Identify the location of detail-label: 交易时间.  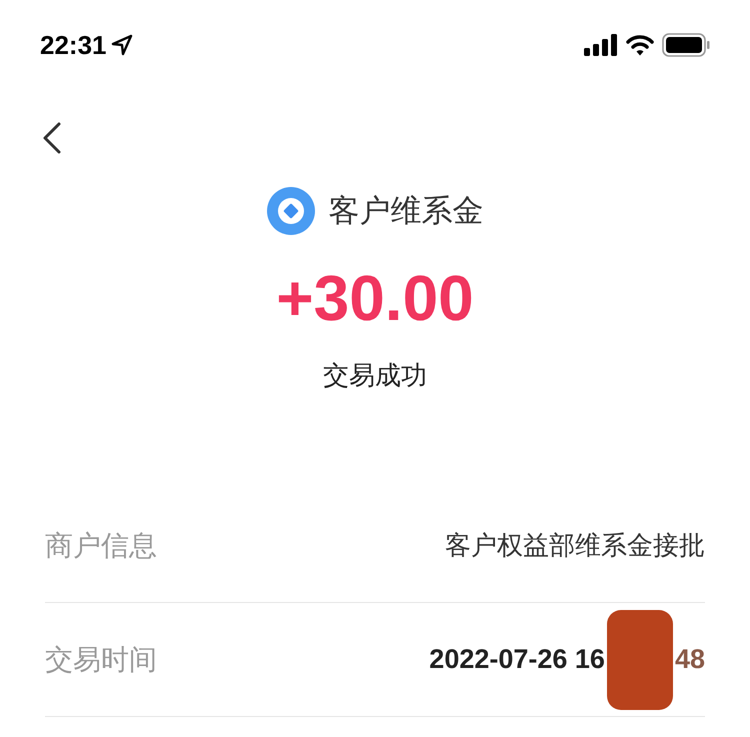
(101, 659).